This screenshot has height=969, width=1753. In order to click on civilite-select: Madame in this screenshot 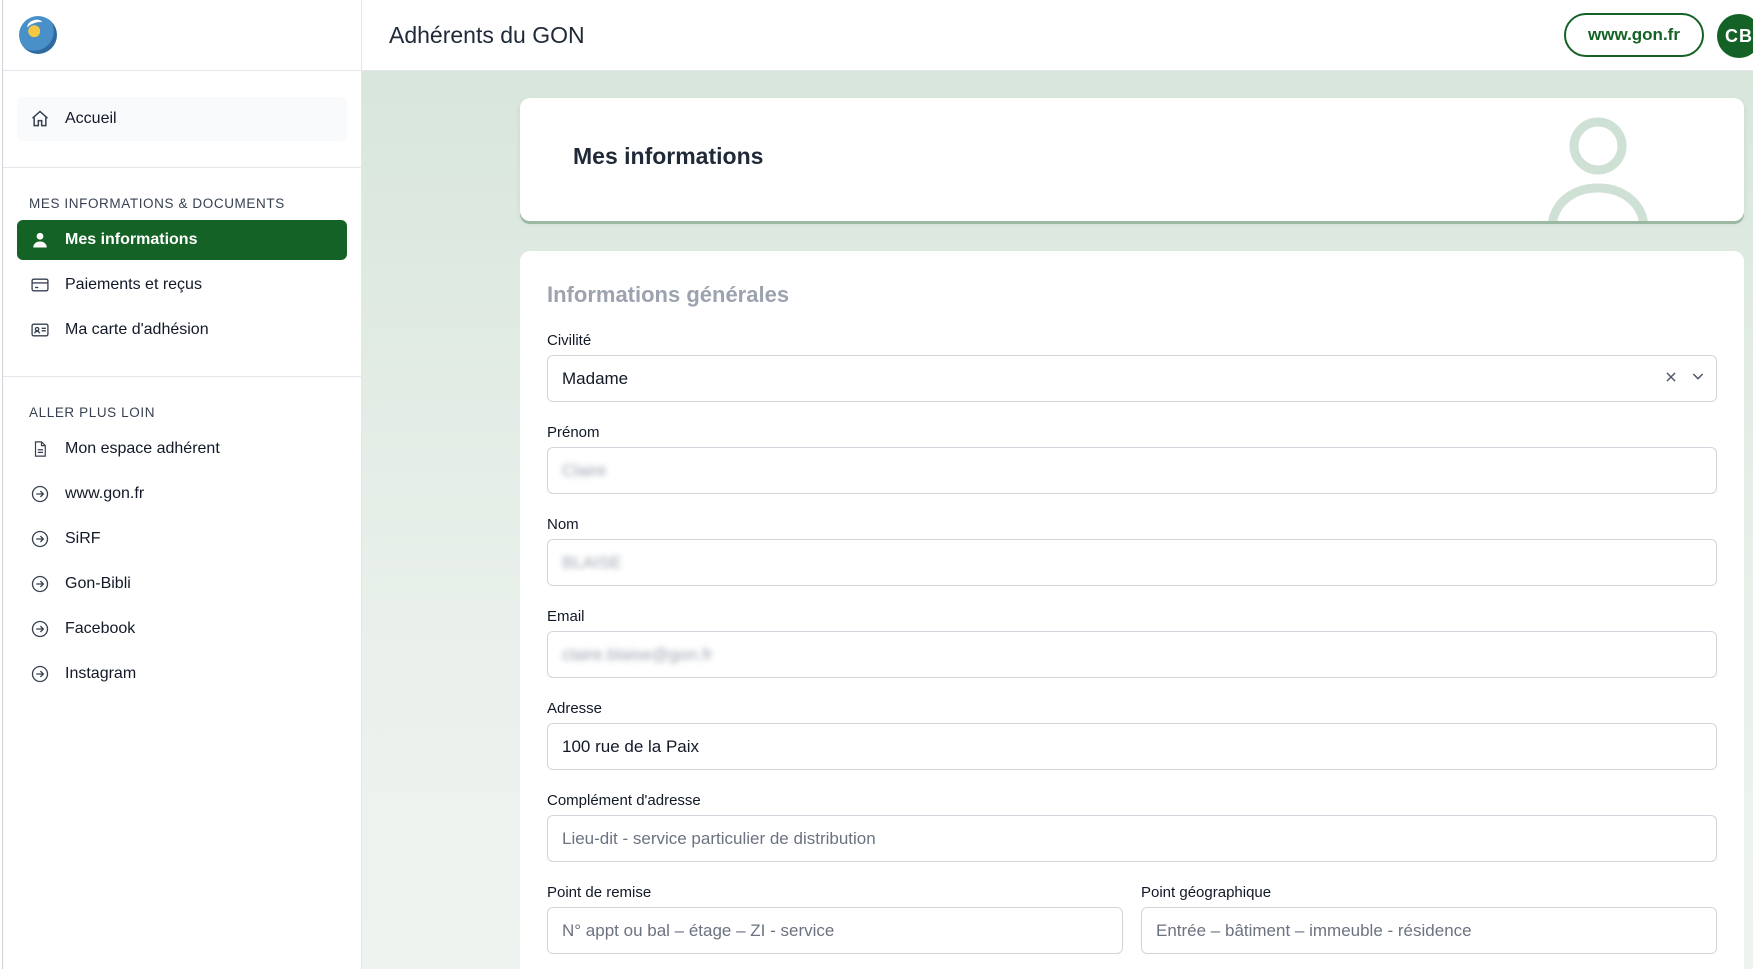, I will do `click(1132, 378)`.